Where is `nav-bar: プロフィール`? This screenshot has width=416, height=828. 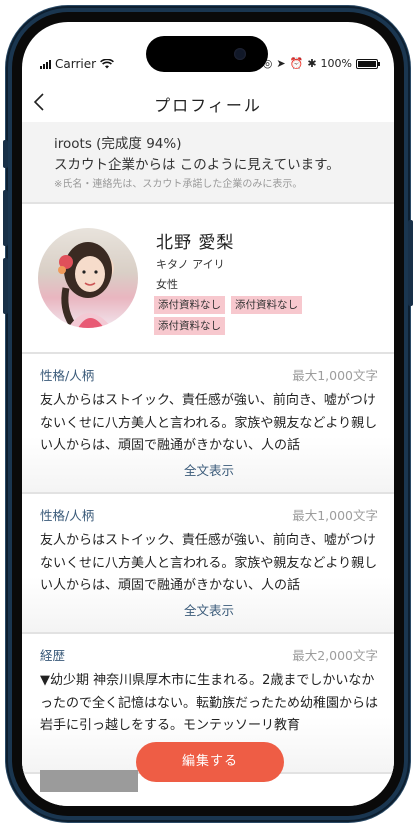
nav-bar: プロフィール is located at coordinates (208, 102).